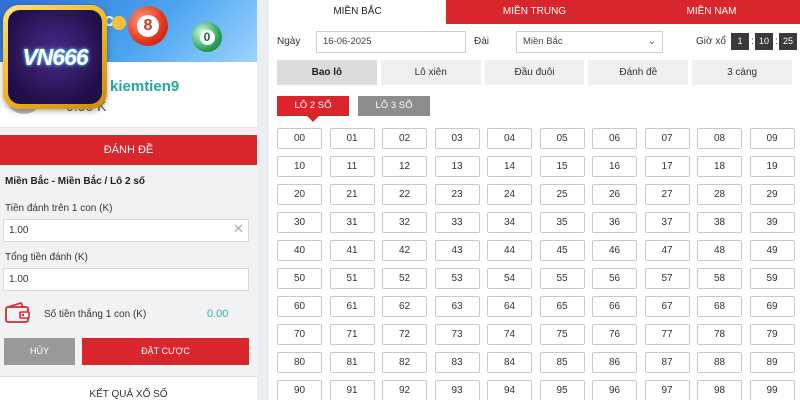 This screenshot has height=400, width=800. Describe the element at coordinates (299, 222) in the screenshot. I see `number-cell: 30` at that location.